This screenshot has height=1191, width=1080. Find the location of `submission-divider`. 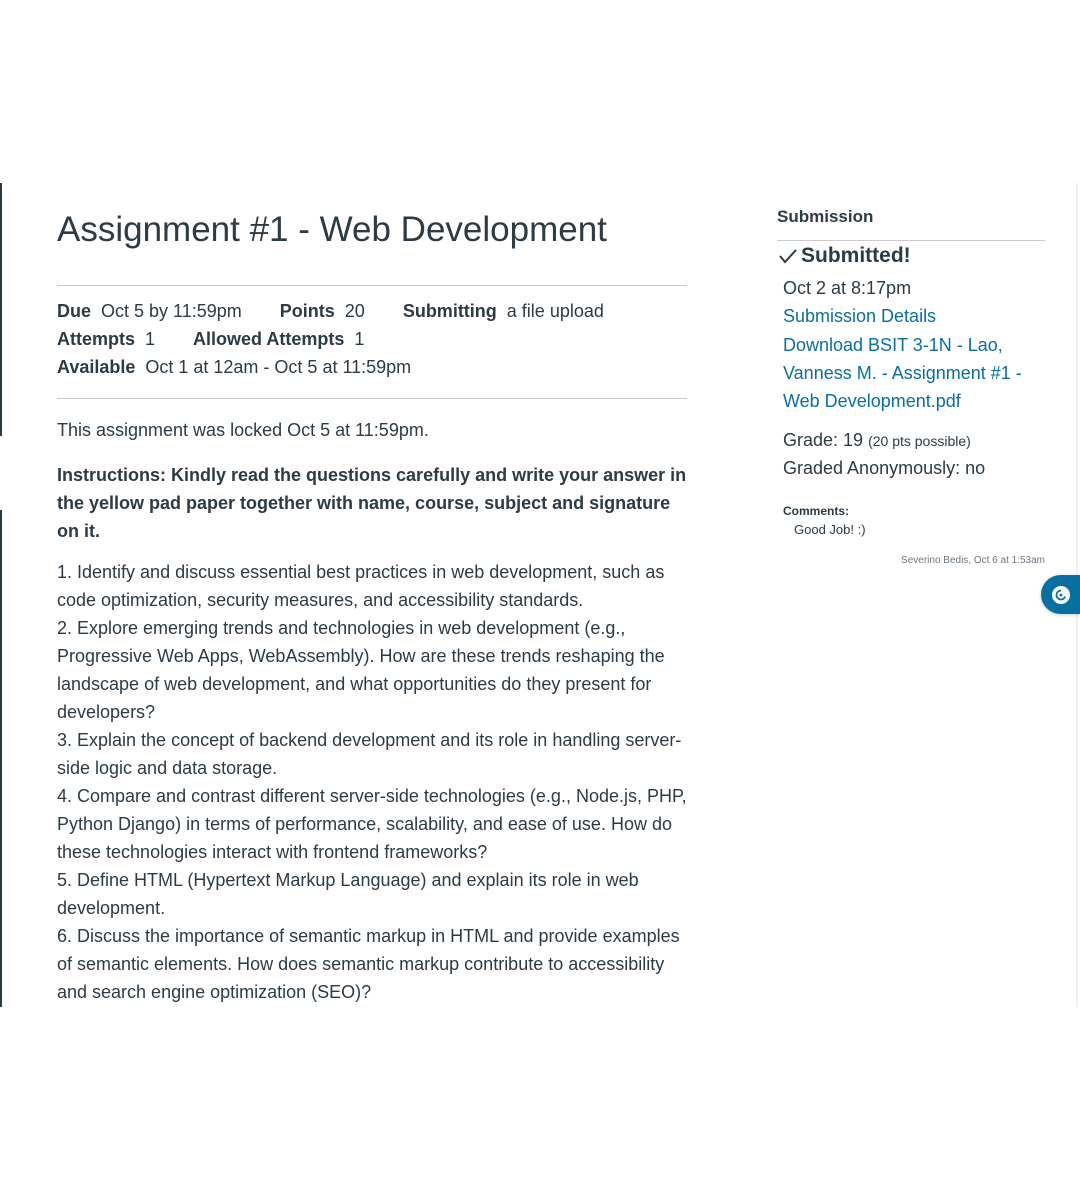

submission-divider is located at coordinates (911, 240).